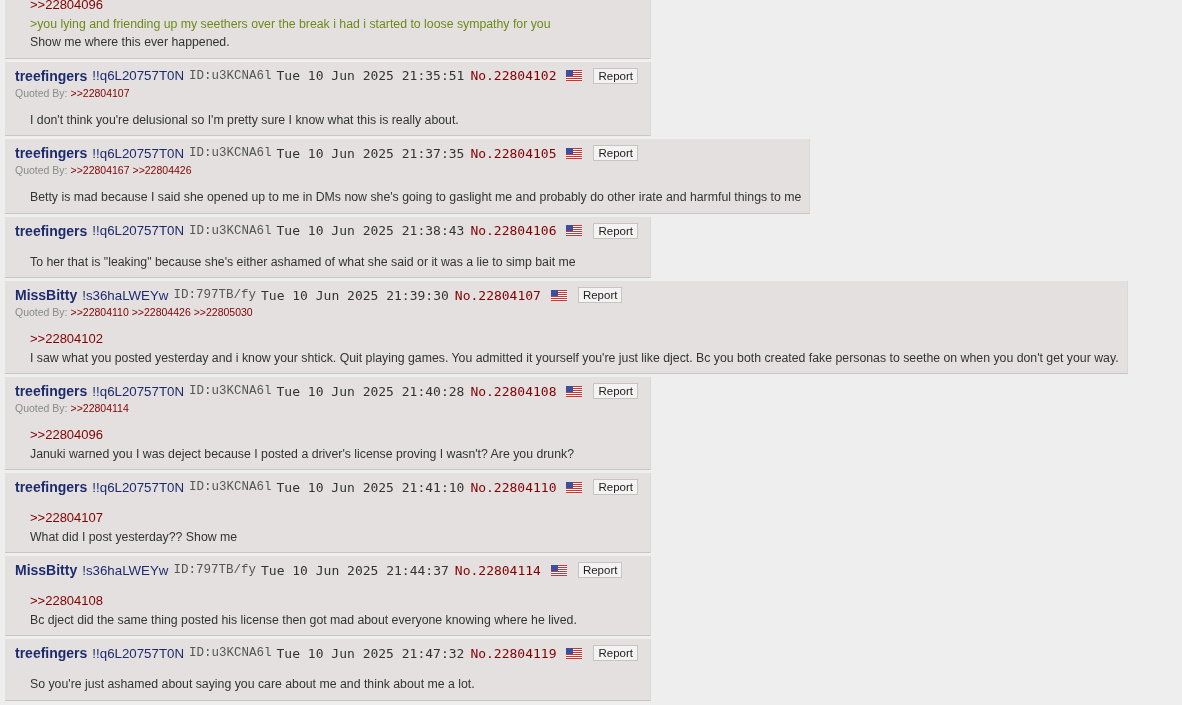 Image resolution: width=1182 pixels, height=705 pixels. Describe the element at coordinates (370, 487) in the screenshot. I see `post-date: Tue 10 Jun 2025 21:41:10` at that location.